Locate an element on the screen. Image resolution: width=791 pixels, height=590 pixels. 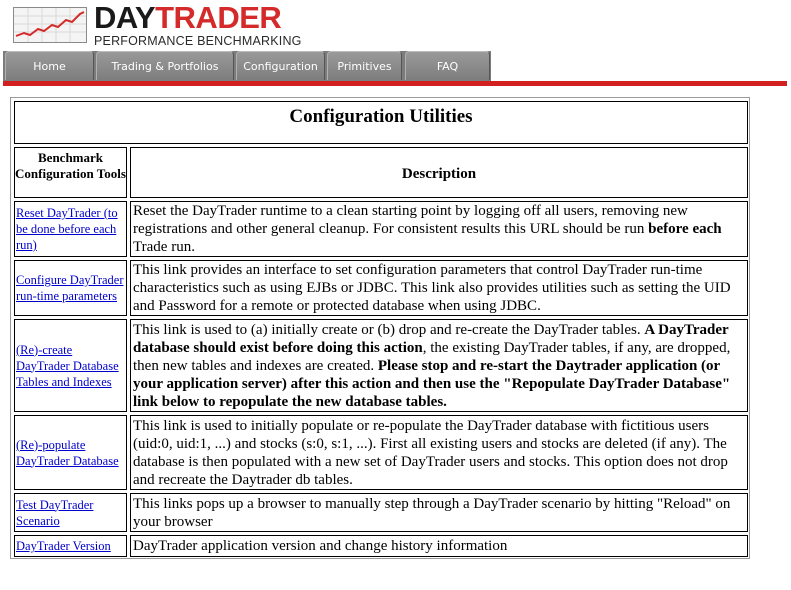
logo-title-day: DAY is located at coordinates (125, 17).